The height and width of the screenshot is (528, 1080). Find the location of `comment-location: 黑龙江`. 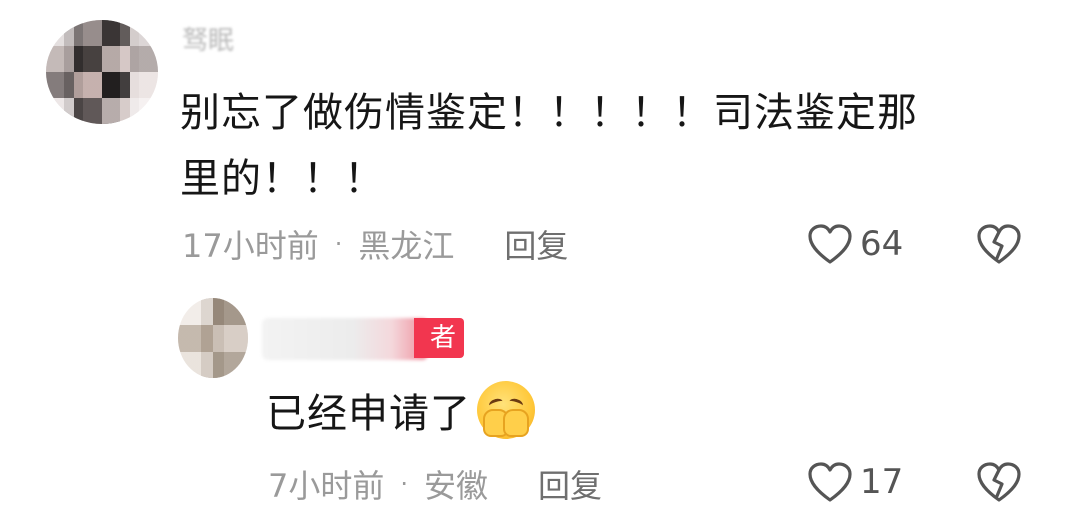

comment-location: 黑龙江 is located at coordinates (406, 246).